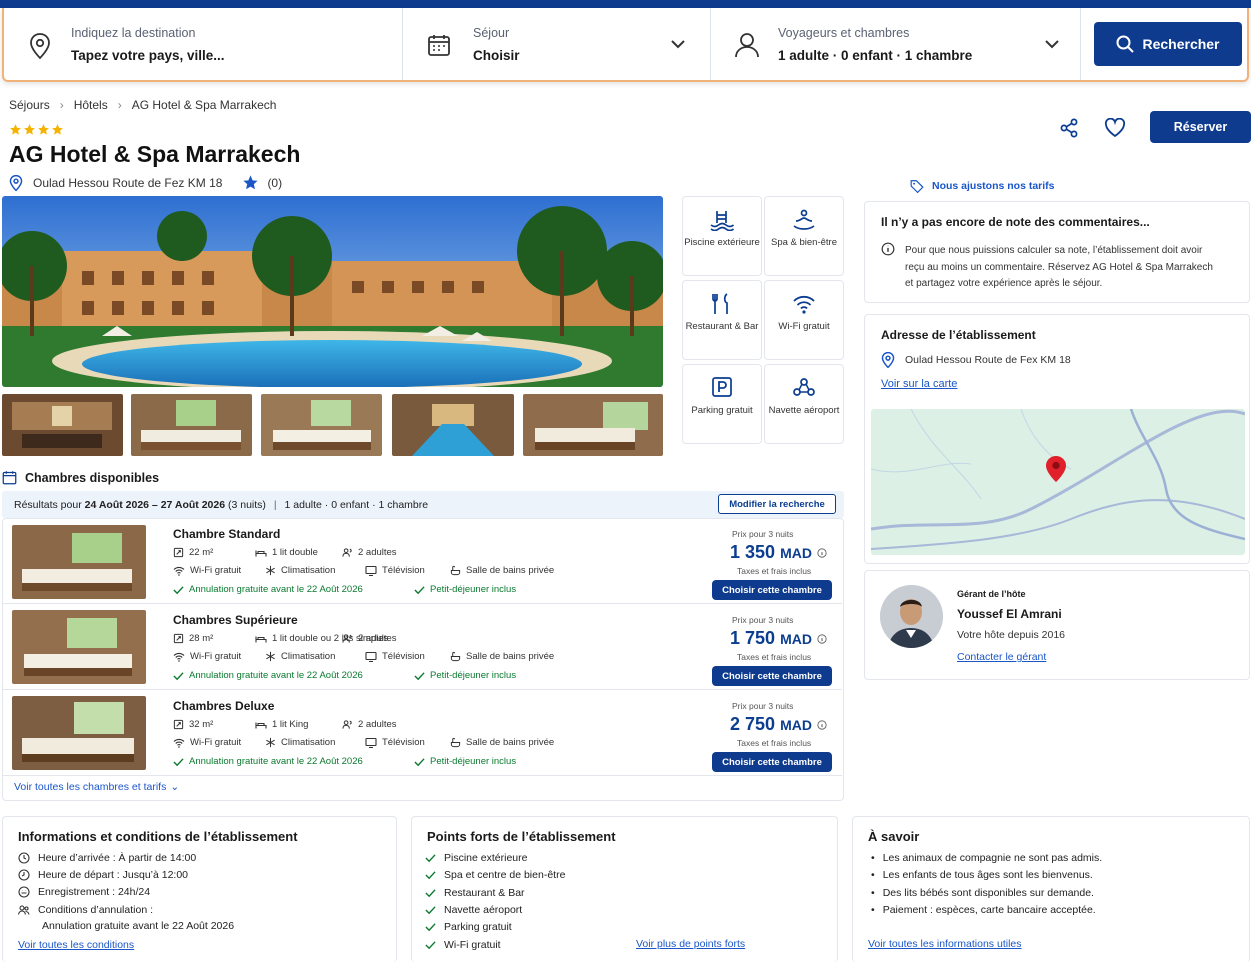 The image size is (1251, 962). I want to click on tax-note: Taxes et frais inclus, so click(774, 571).